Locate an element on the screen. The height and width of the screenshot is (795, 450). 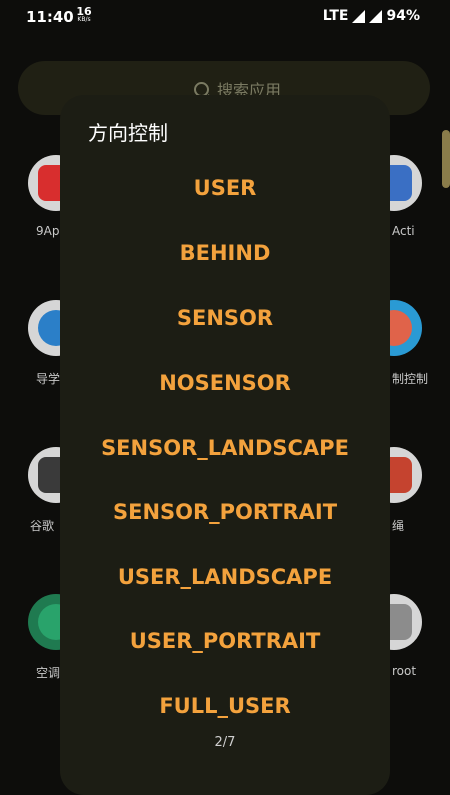
battery-level: 94% is located at coordinates (403, 16).